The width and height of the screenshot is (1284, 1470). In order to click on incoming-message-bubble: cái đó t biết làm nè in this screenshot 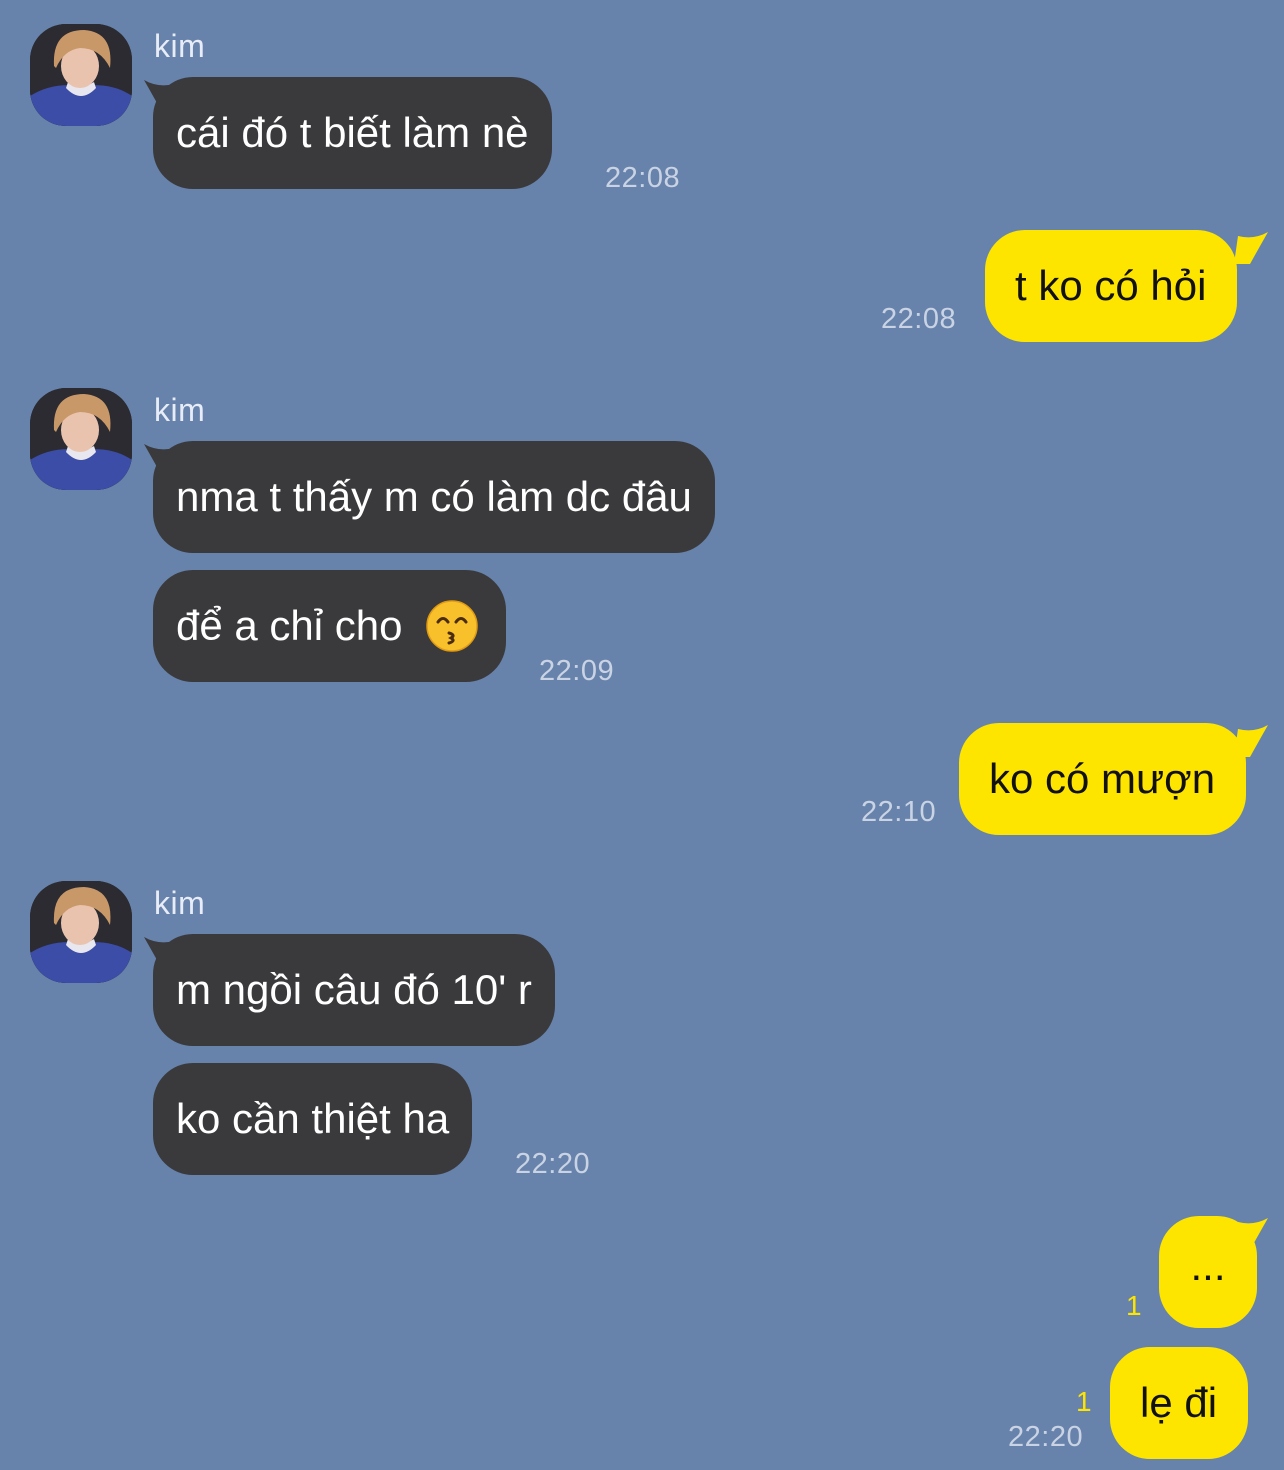, I will do `click(352, 133)`.